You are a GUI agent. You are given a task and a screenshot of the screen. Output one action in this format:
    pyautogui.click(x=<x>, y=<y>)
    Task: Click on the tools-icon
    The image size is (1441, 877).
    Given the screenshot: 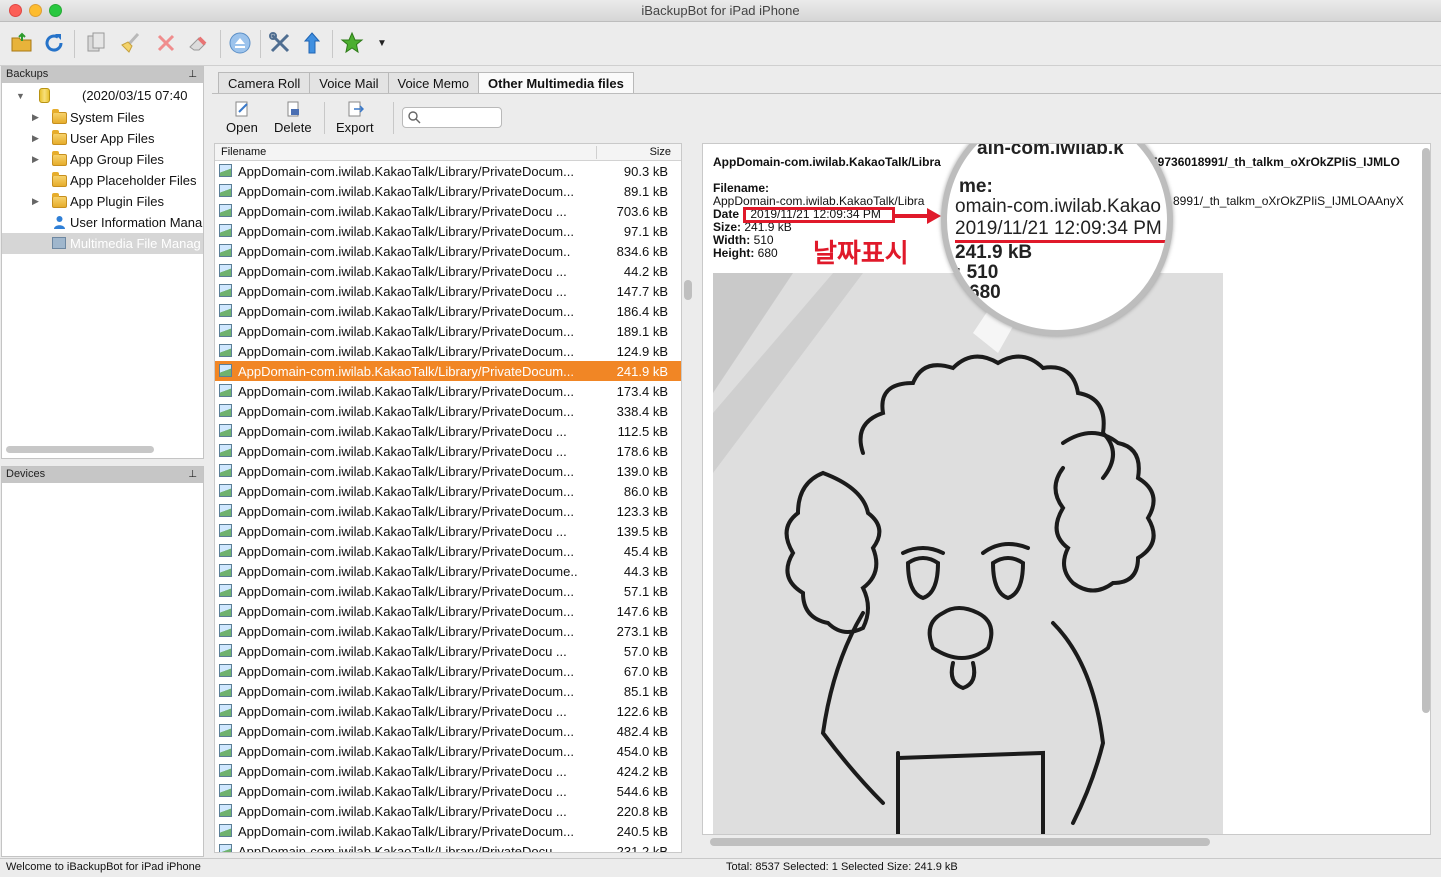 What is the action you would take?
    pyautogui.click(x=279, y=42)
    